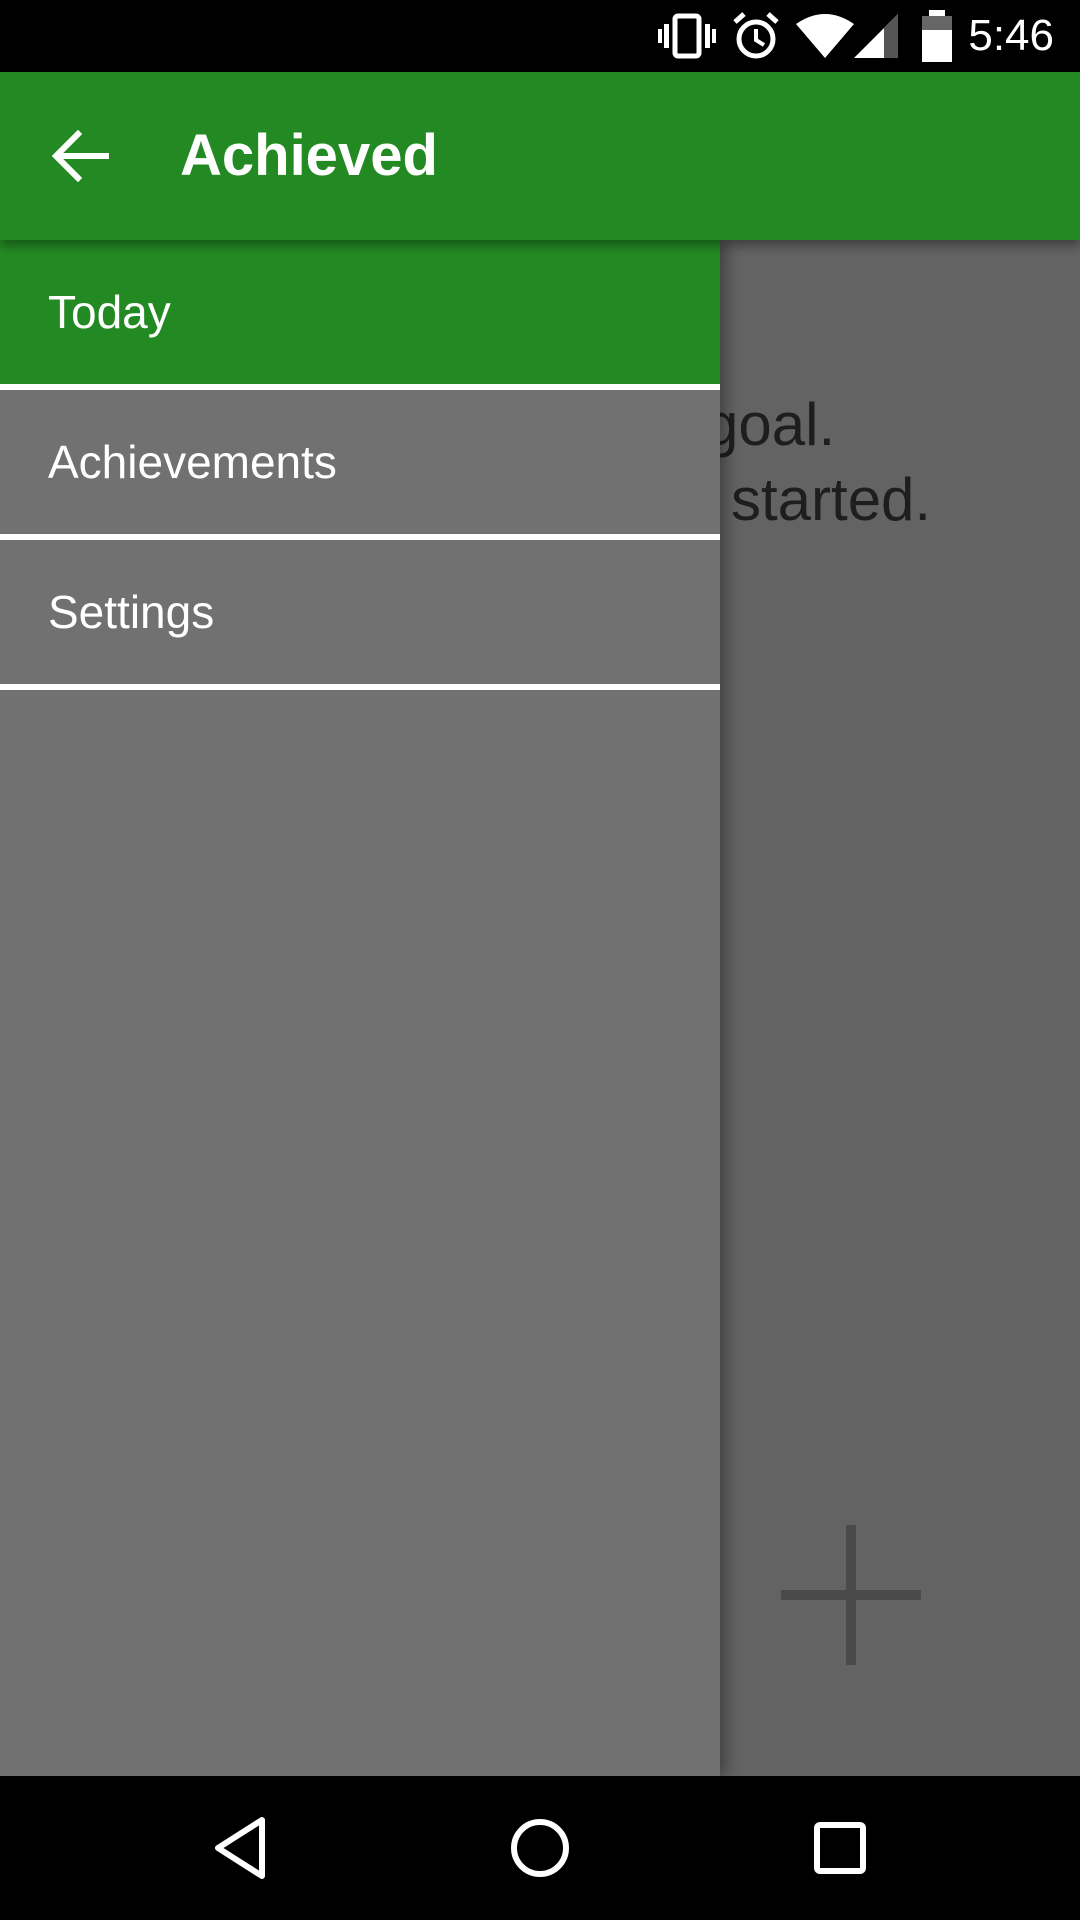 The image size is (1080, 1920). What do you see at coordinates (540, 156) in the screenshot?
I see `app-bar: Achieved` at bounding box center [540, 156].